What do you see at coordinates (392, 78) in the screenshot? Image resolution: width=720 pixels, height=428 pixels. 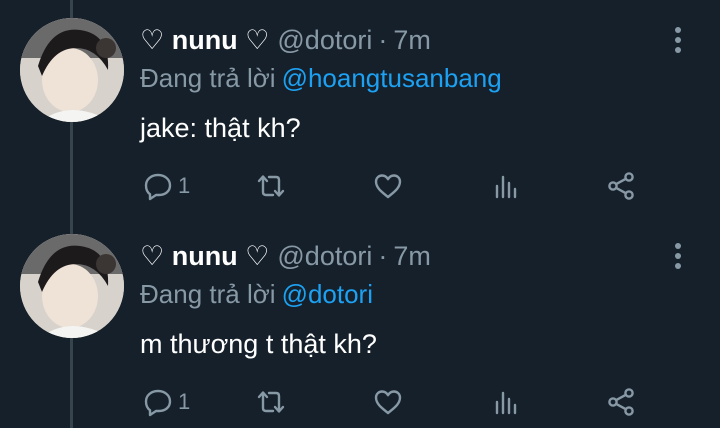 I see `reply-mention-link: @hoangtusanbang` at bounding box center [392, 78].